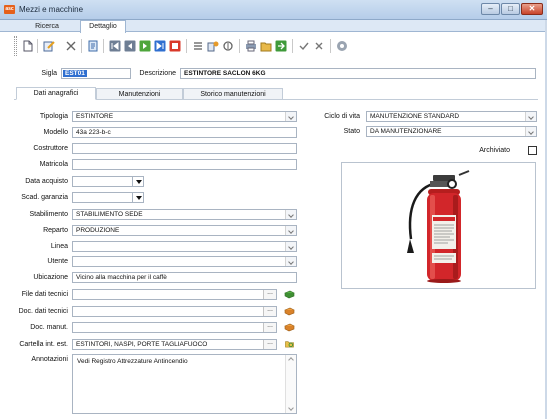  I want to click on minimize-icon: –, so click(490, 8).